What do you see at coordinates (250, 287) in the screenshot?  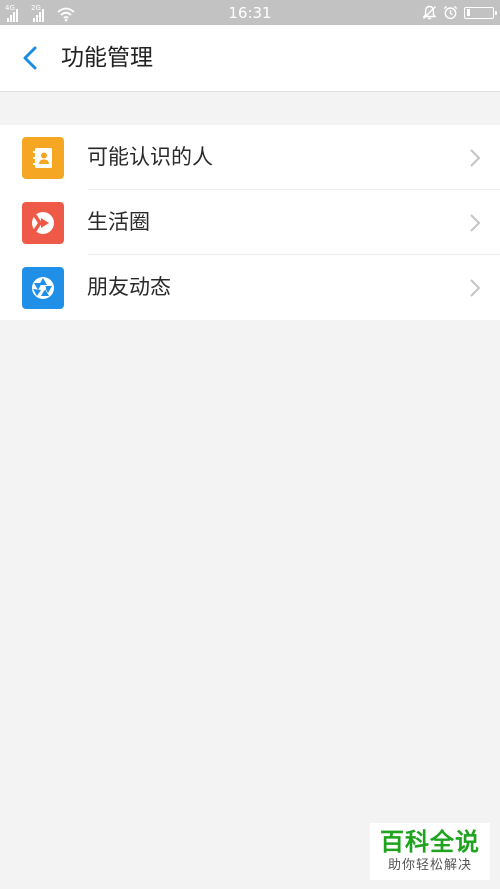 I see `list-item-friend-updates: 朋友动态` at bounding box center [250, 287].